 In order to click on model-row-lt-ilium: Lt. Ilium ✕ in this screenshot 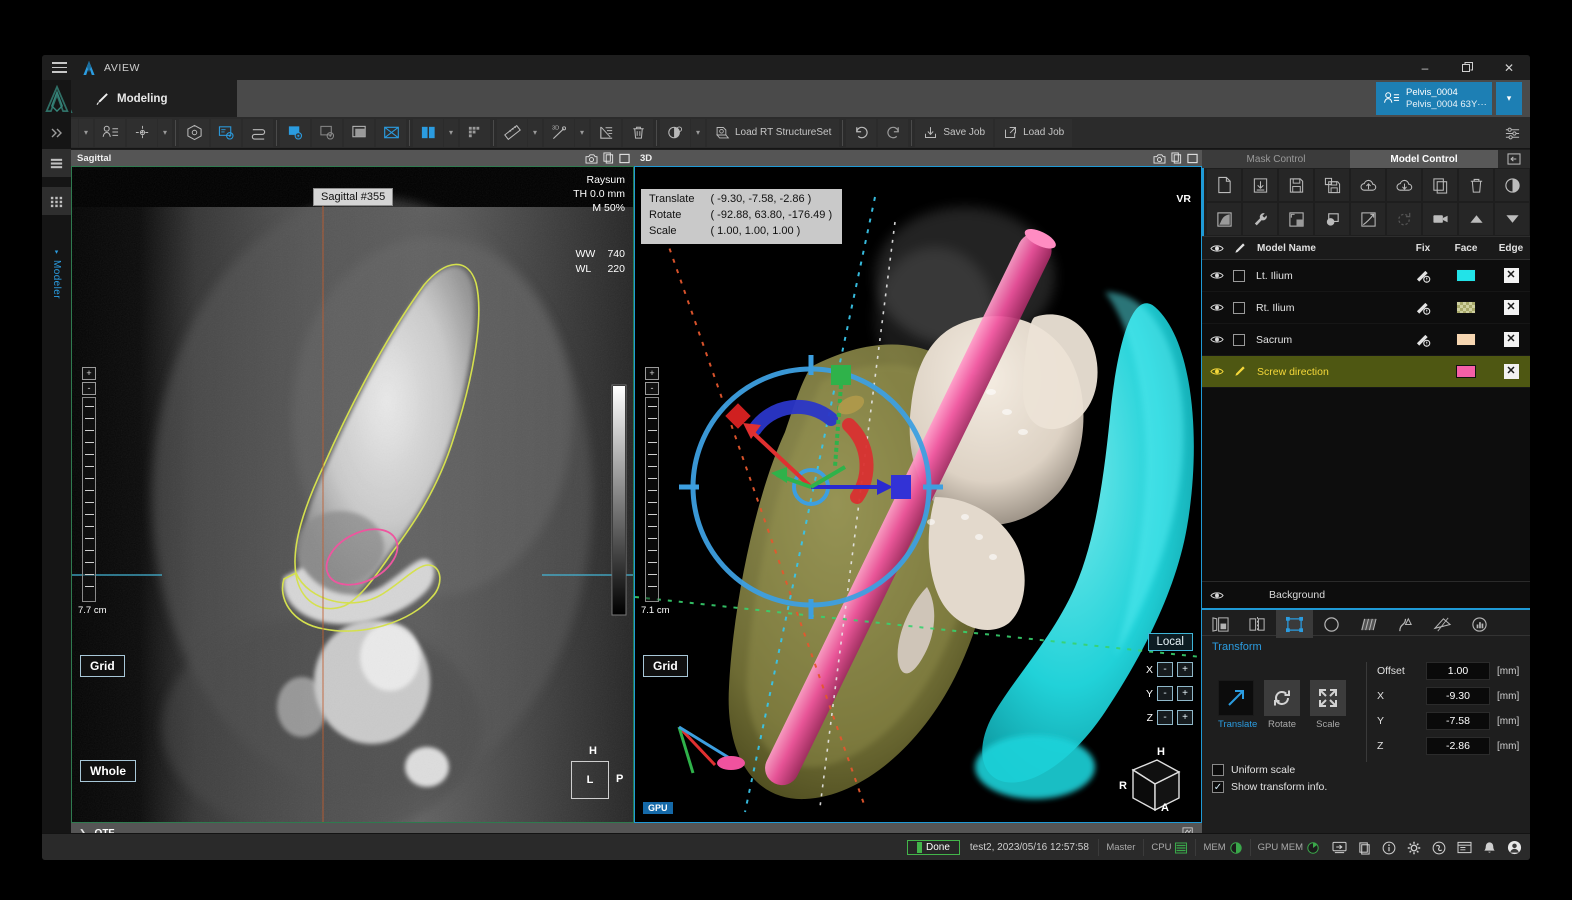, I will do `click(1366, 276)`.